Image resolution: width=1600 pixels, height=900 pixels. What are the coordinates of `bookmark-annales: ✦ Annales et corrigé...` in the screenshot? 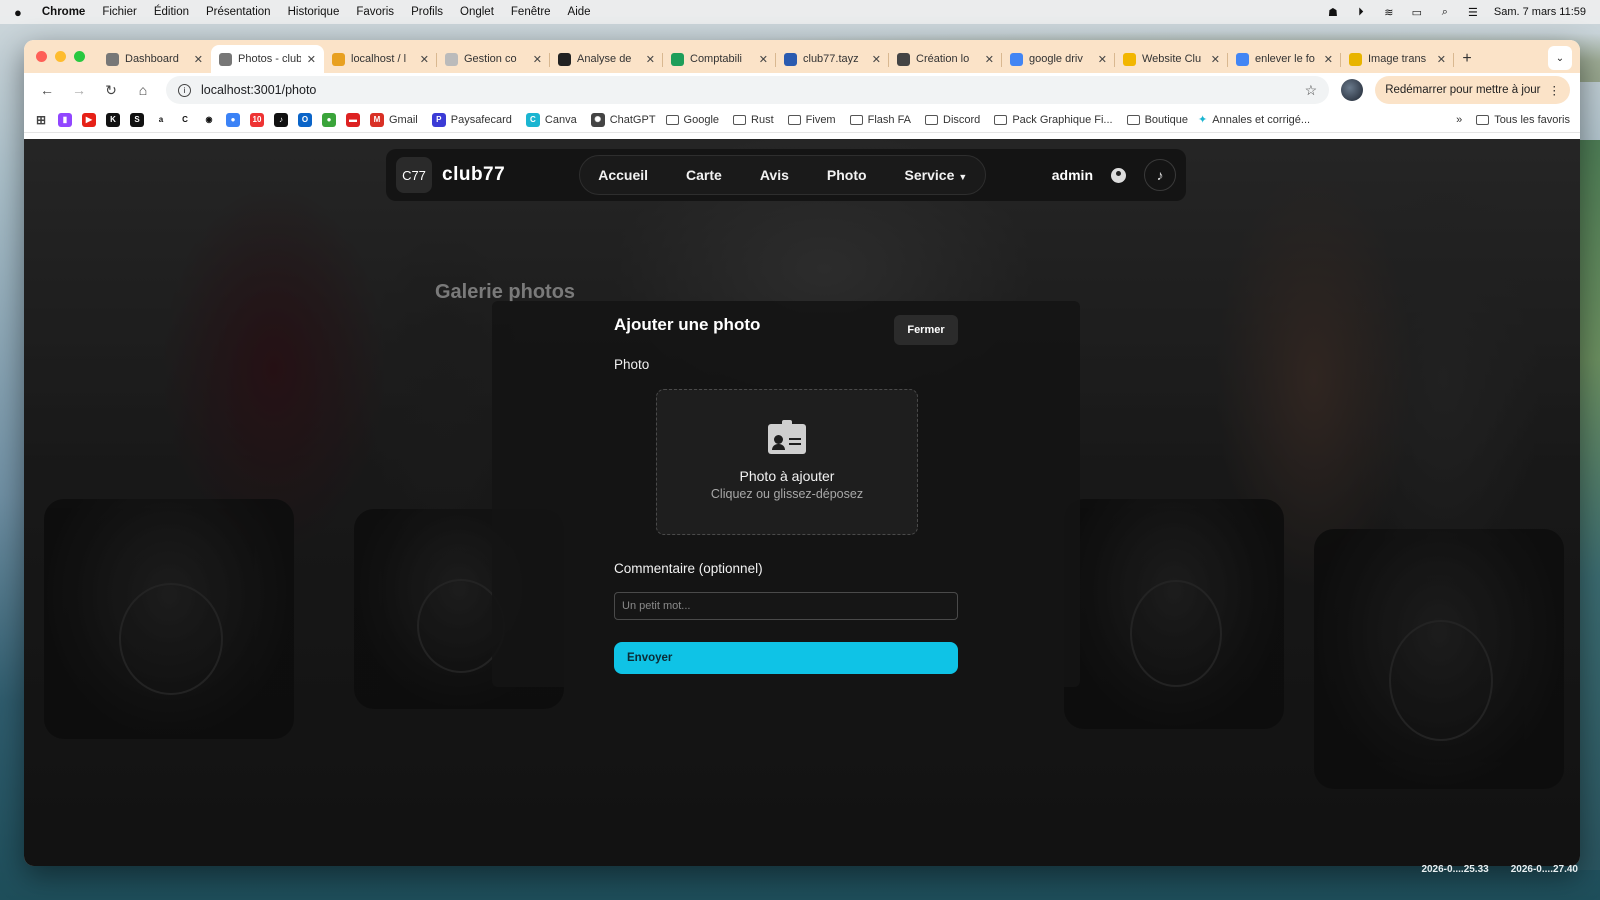 It's located at (1254, 120).